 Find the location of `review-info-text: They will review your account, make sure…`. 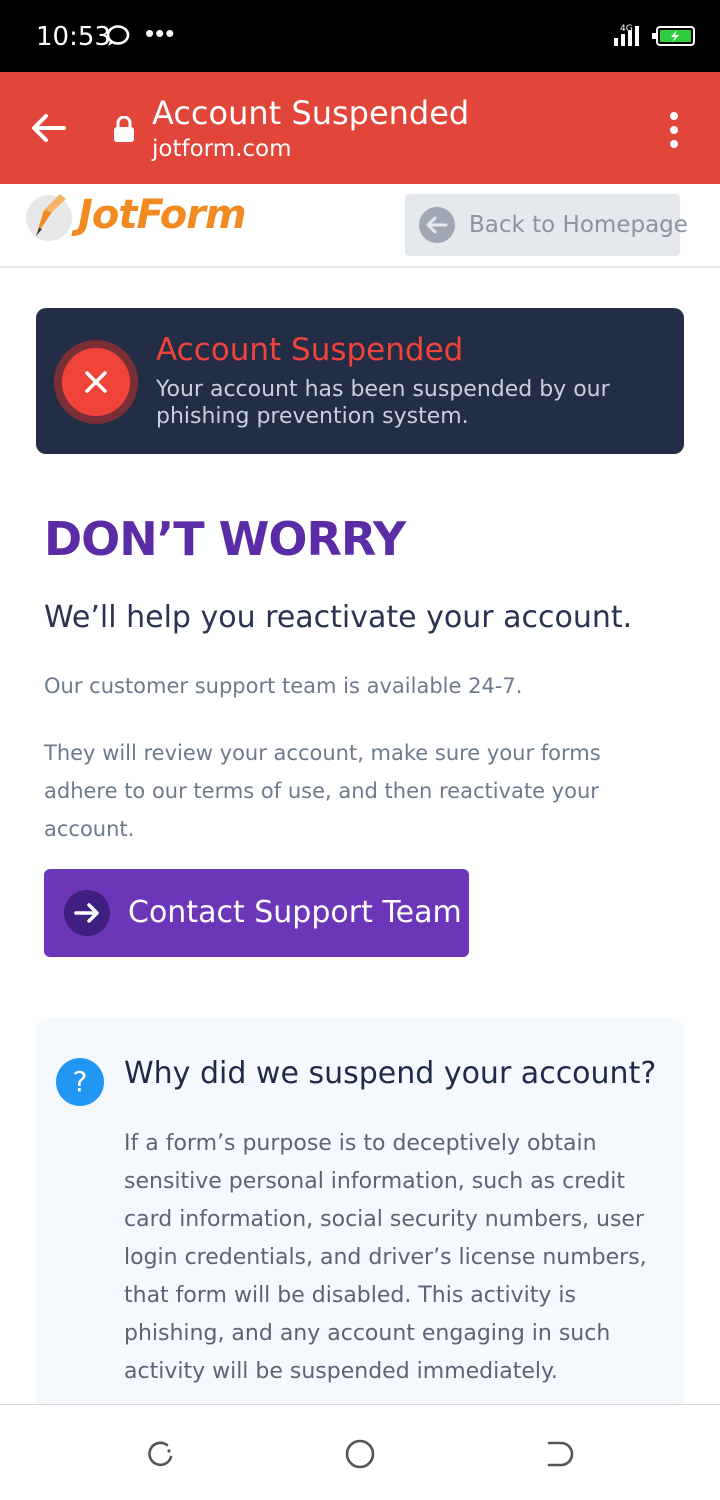

review-info-text: They will review your account, make sure… is located at coordinates (322, 791).